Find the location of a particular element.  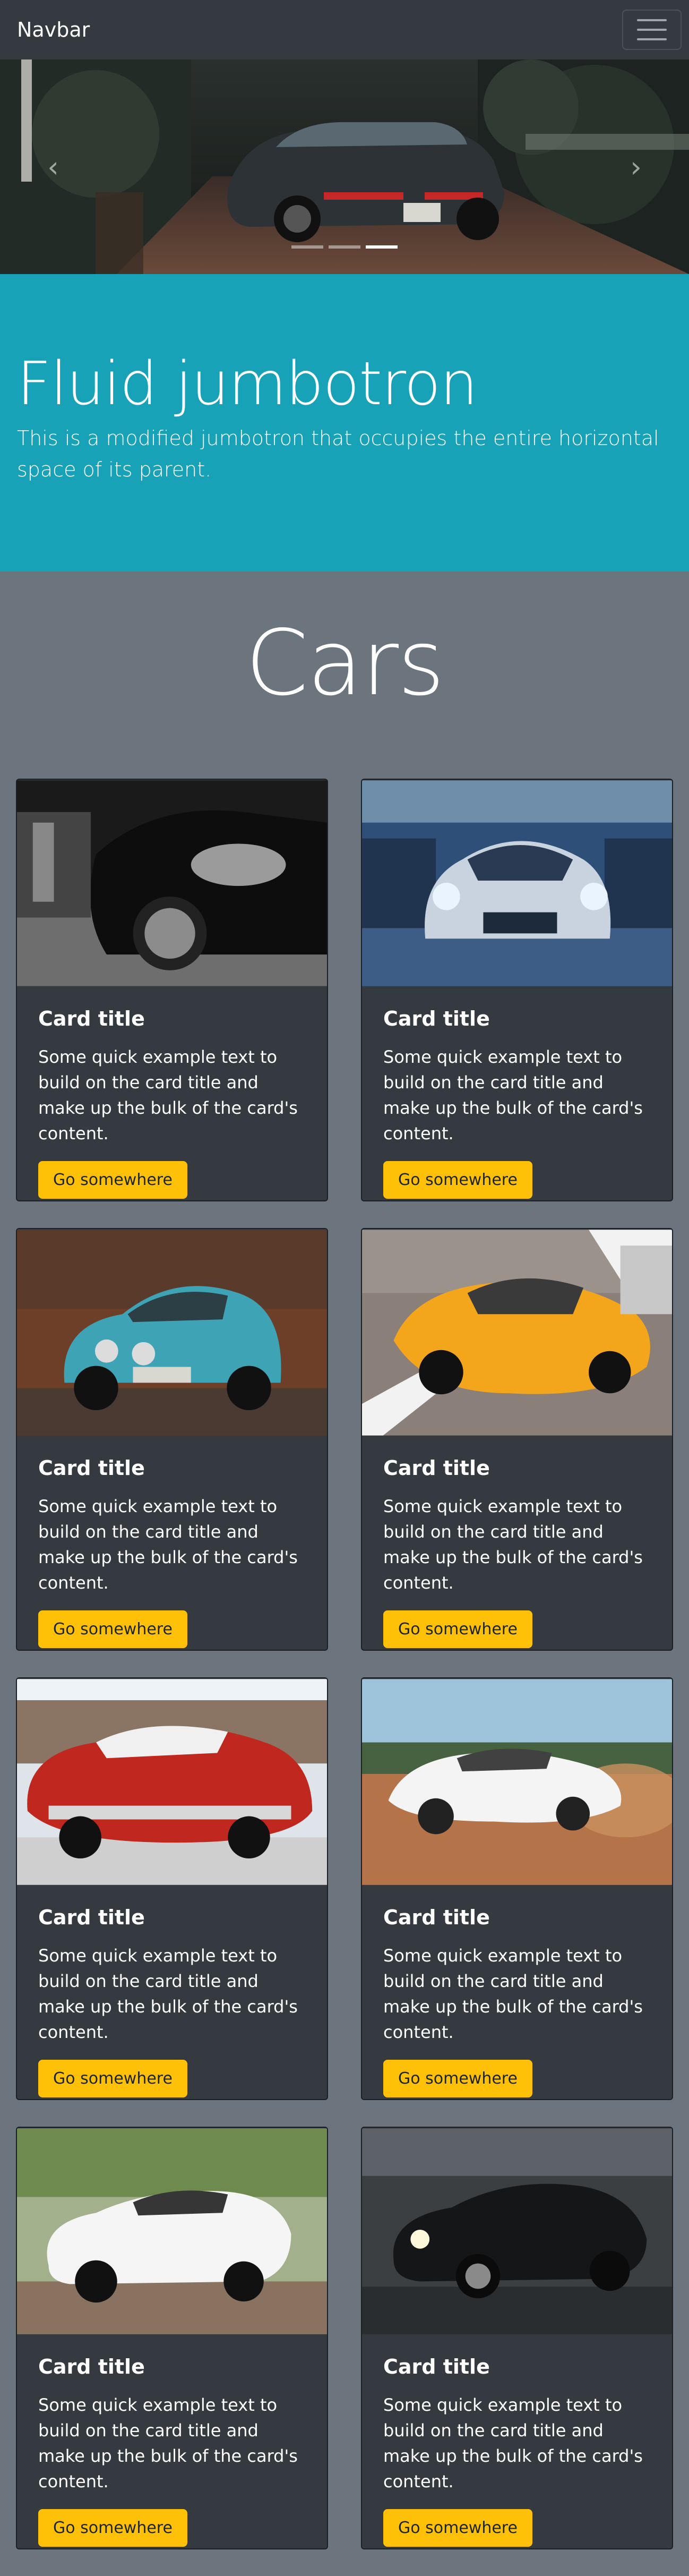

carousel-next-button: › is located at coordinates (636, 167).